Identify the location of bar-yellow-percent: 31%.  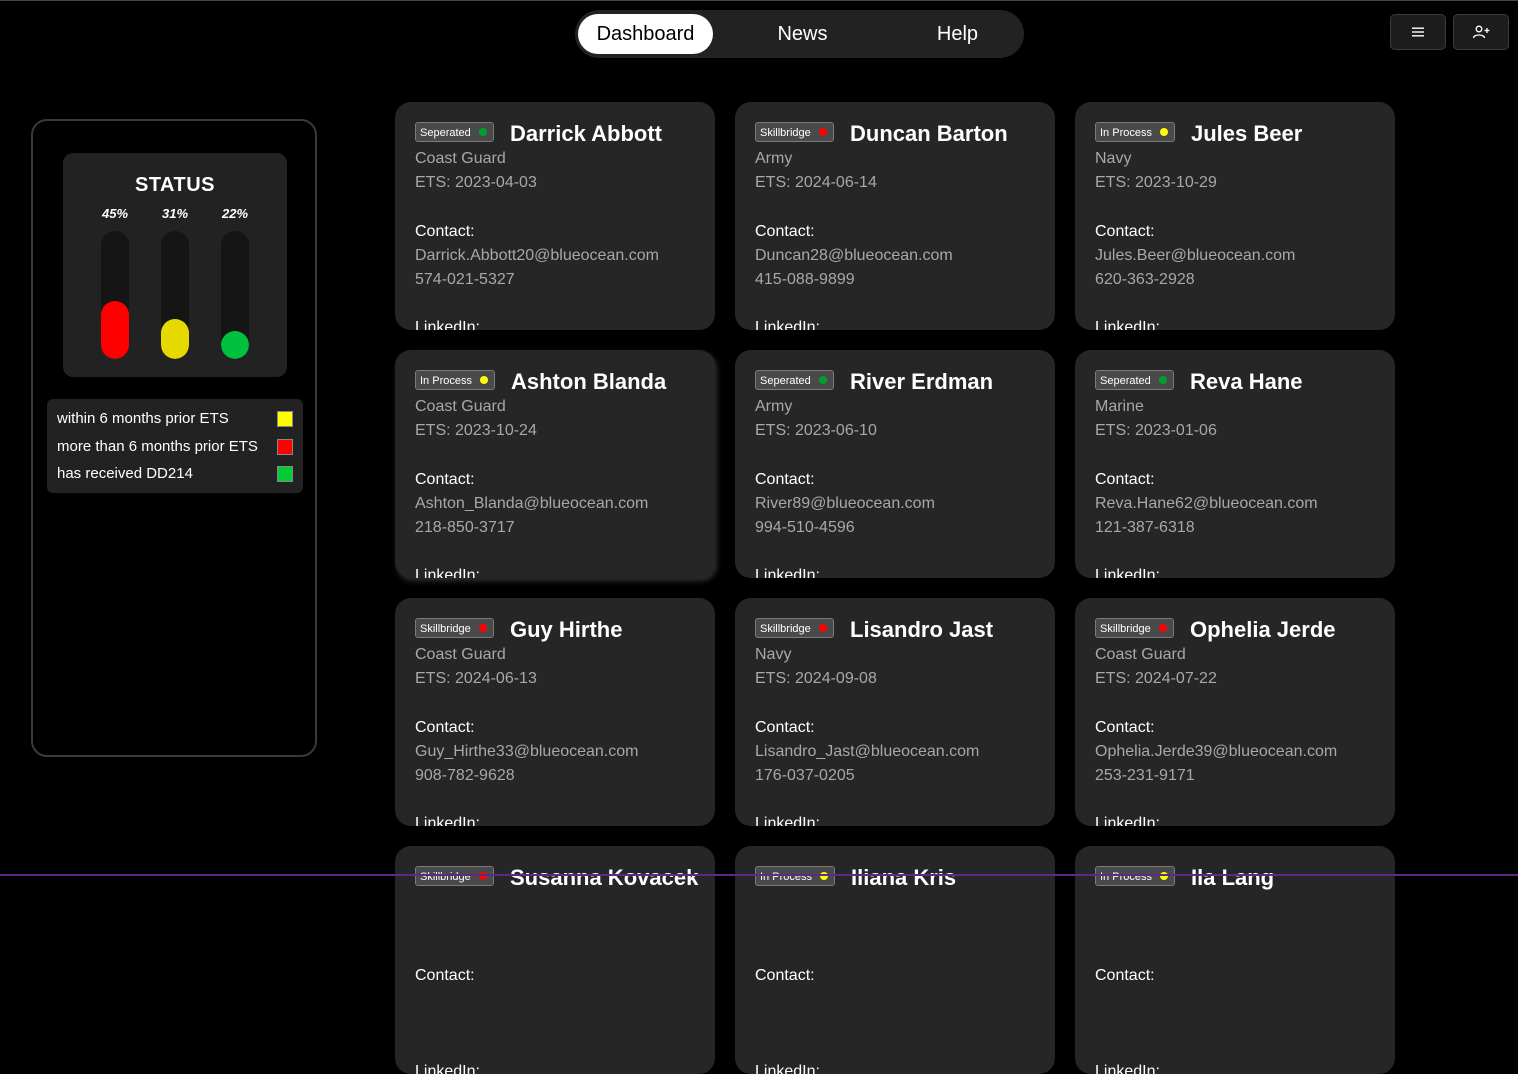
(175, 213).